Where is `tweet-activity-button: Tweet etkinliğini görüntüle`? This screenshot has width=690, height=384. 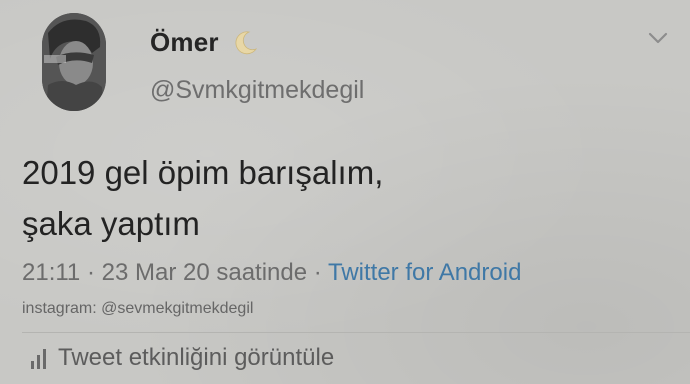
tweet-activity-button: Tweet etkinliğini görüntüle is located at coordinates (182, 358).